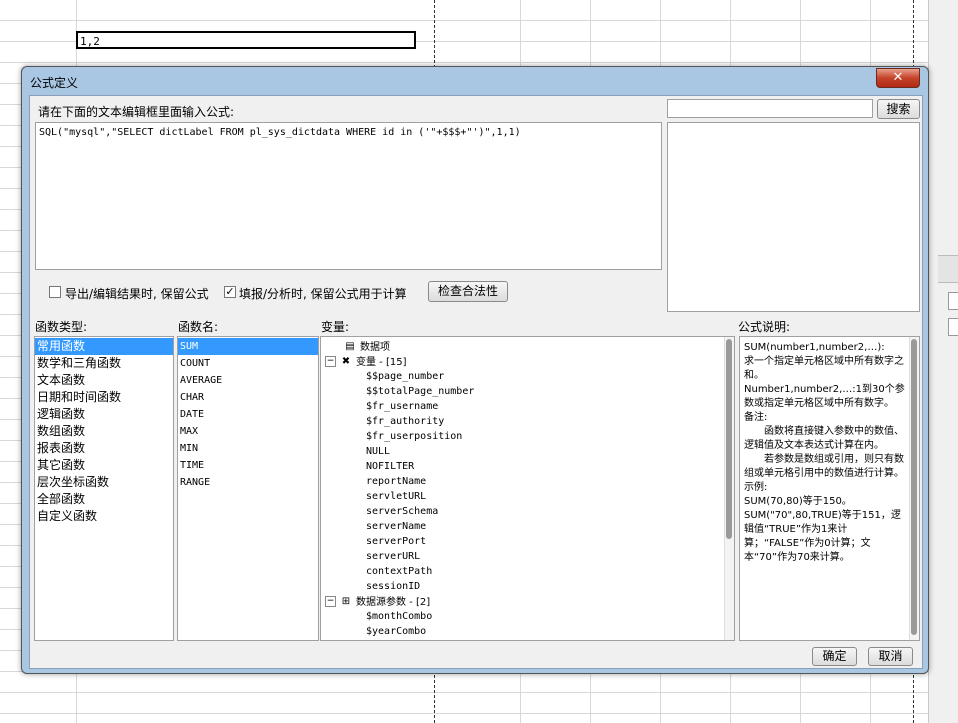  I want to click on description-label: 公式说明:, so click(764, 327).